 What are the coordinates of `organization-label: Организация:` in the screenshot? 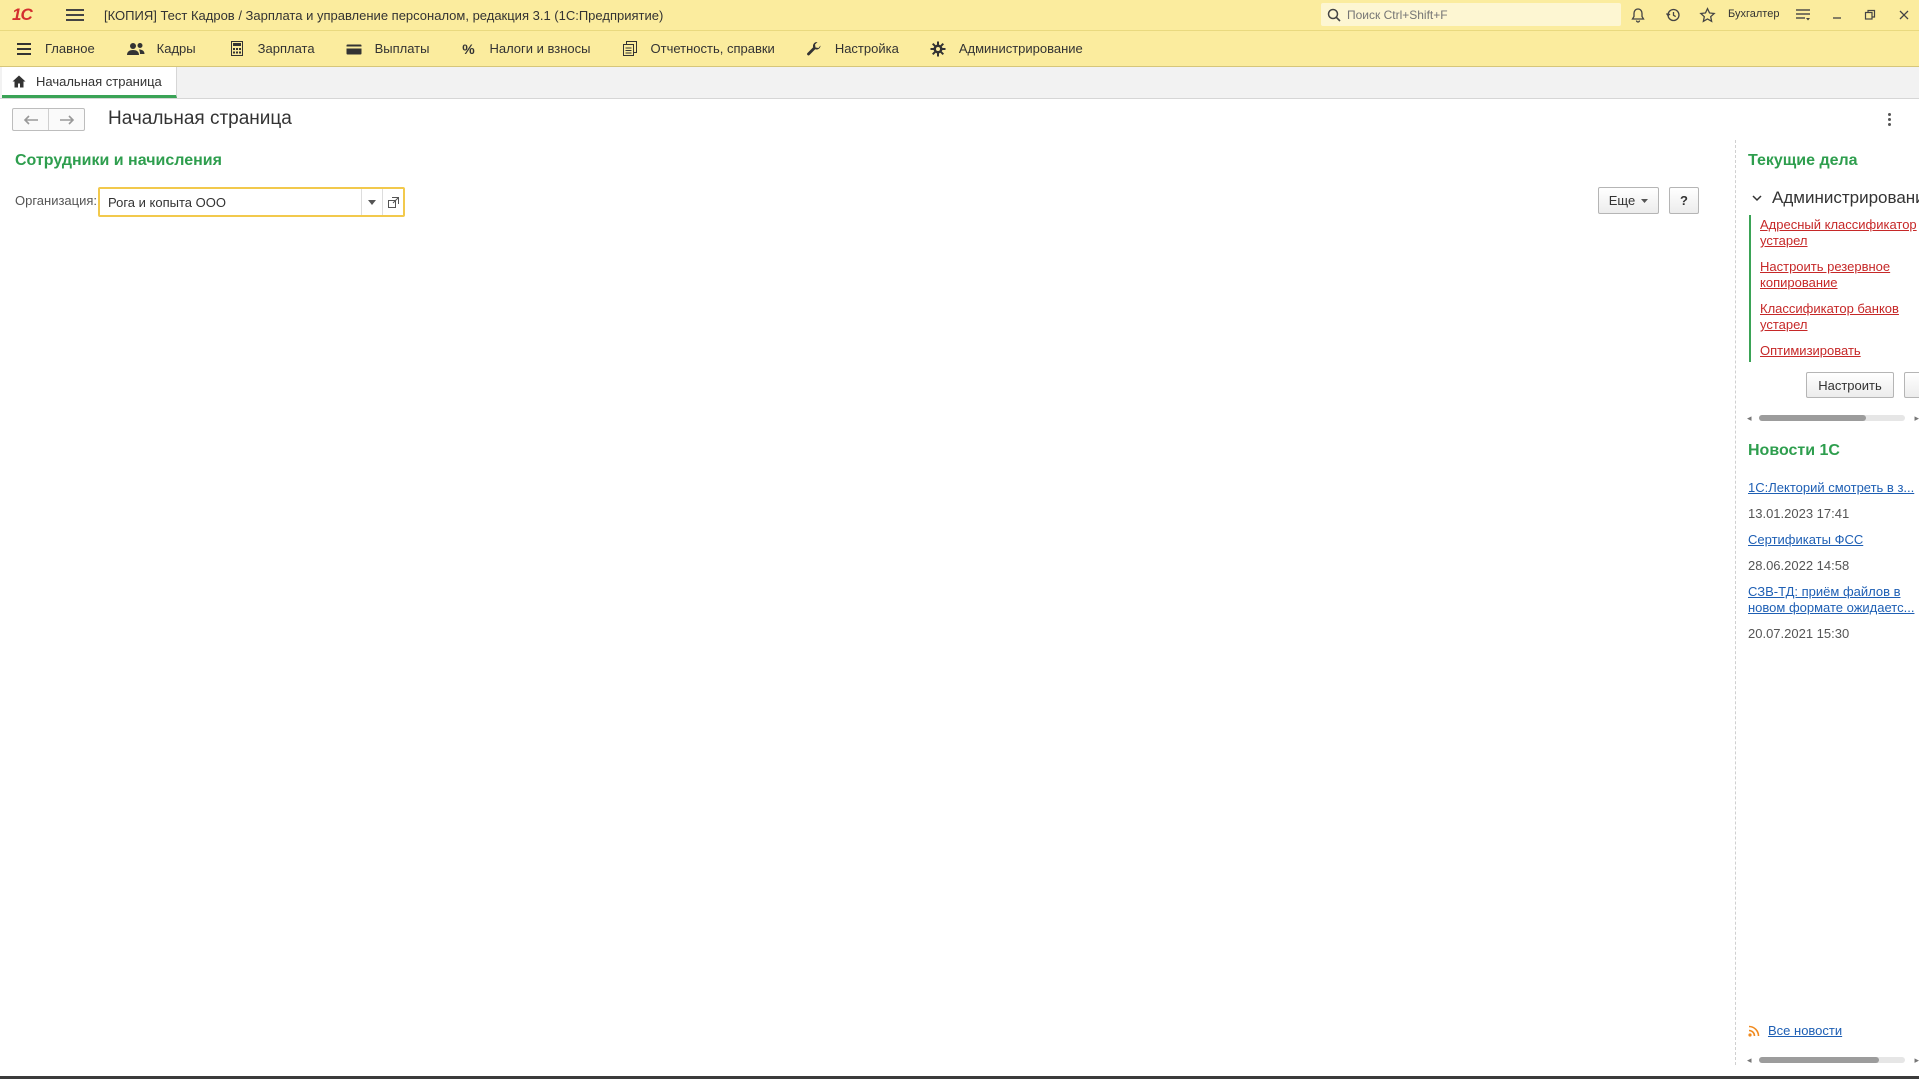 It's located at (56, 200).